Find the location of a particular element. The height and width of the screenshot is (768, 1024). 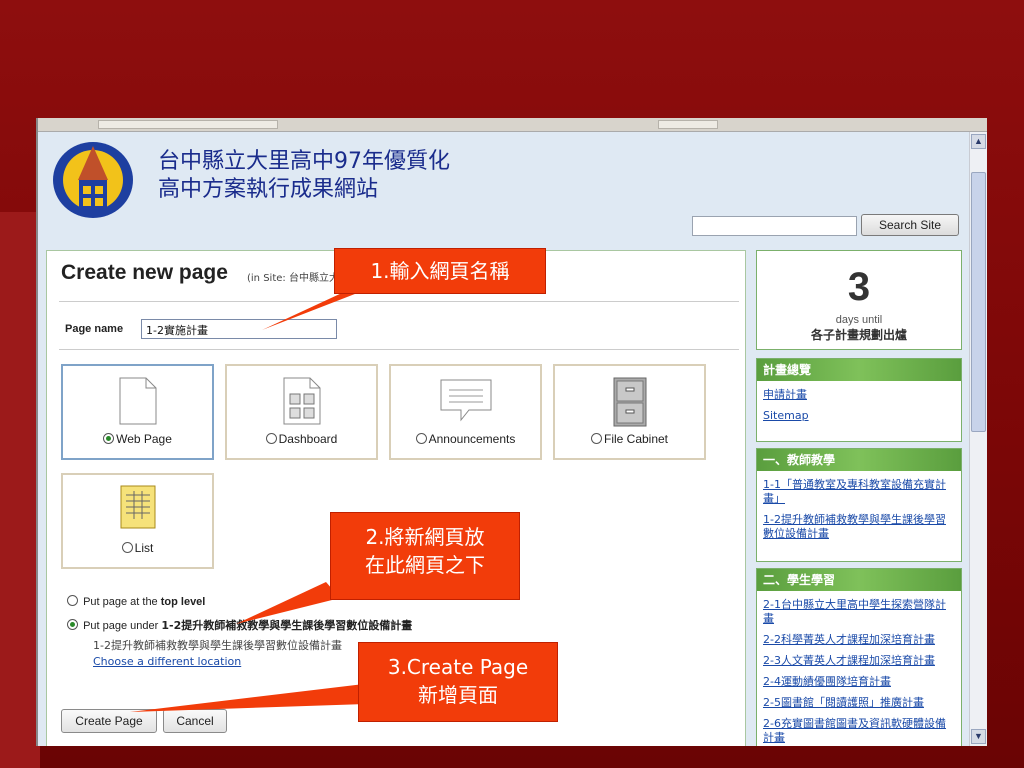

callout-step1: 1.輸入網頁名稱 is located at coordinates (440, 271).